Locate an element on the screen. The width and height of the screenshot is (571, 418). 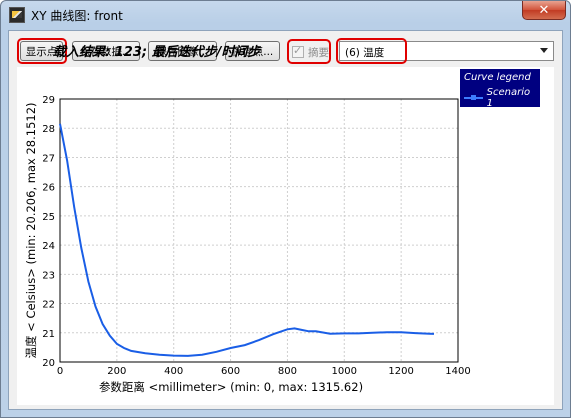
x-tick-label: 1000 is located at coordinates (344, 371).